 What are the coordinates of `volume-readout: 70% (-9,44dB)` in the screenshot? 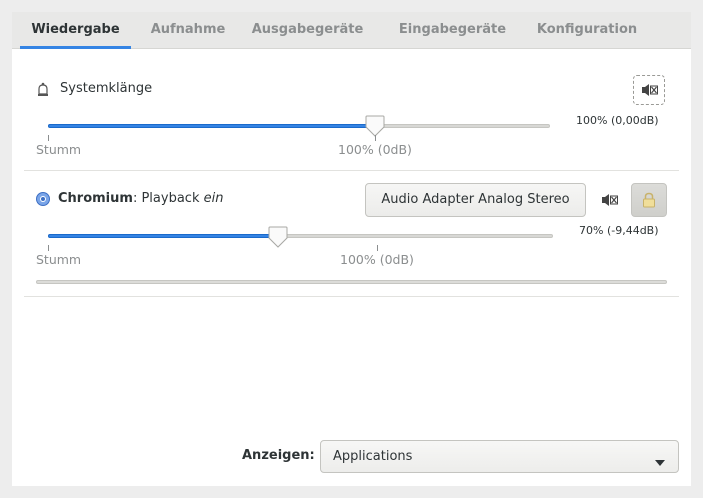 It's located at (619, 230).